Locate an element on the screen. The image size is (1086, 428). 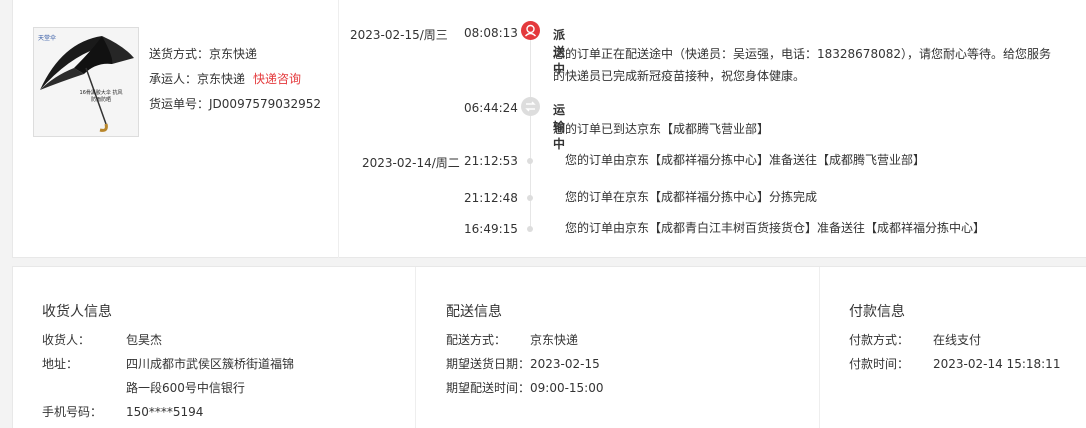
receiver-phone: 150****5194 is located at coordinates (165, 412).